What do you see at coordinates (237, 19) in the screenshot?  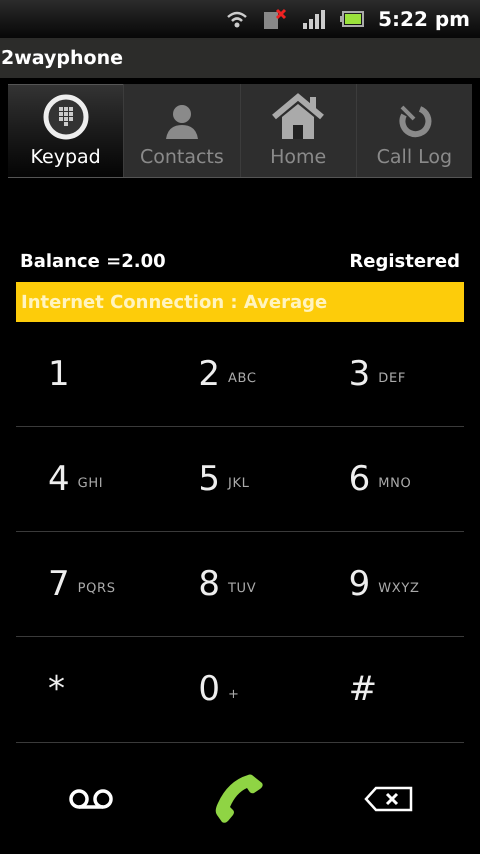 I see `wifi-icon` at bounding box center [237, 19].